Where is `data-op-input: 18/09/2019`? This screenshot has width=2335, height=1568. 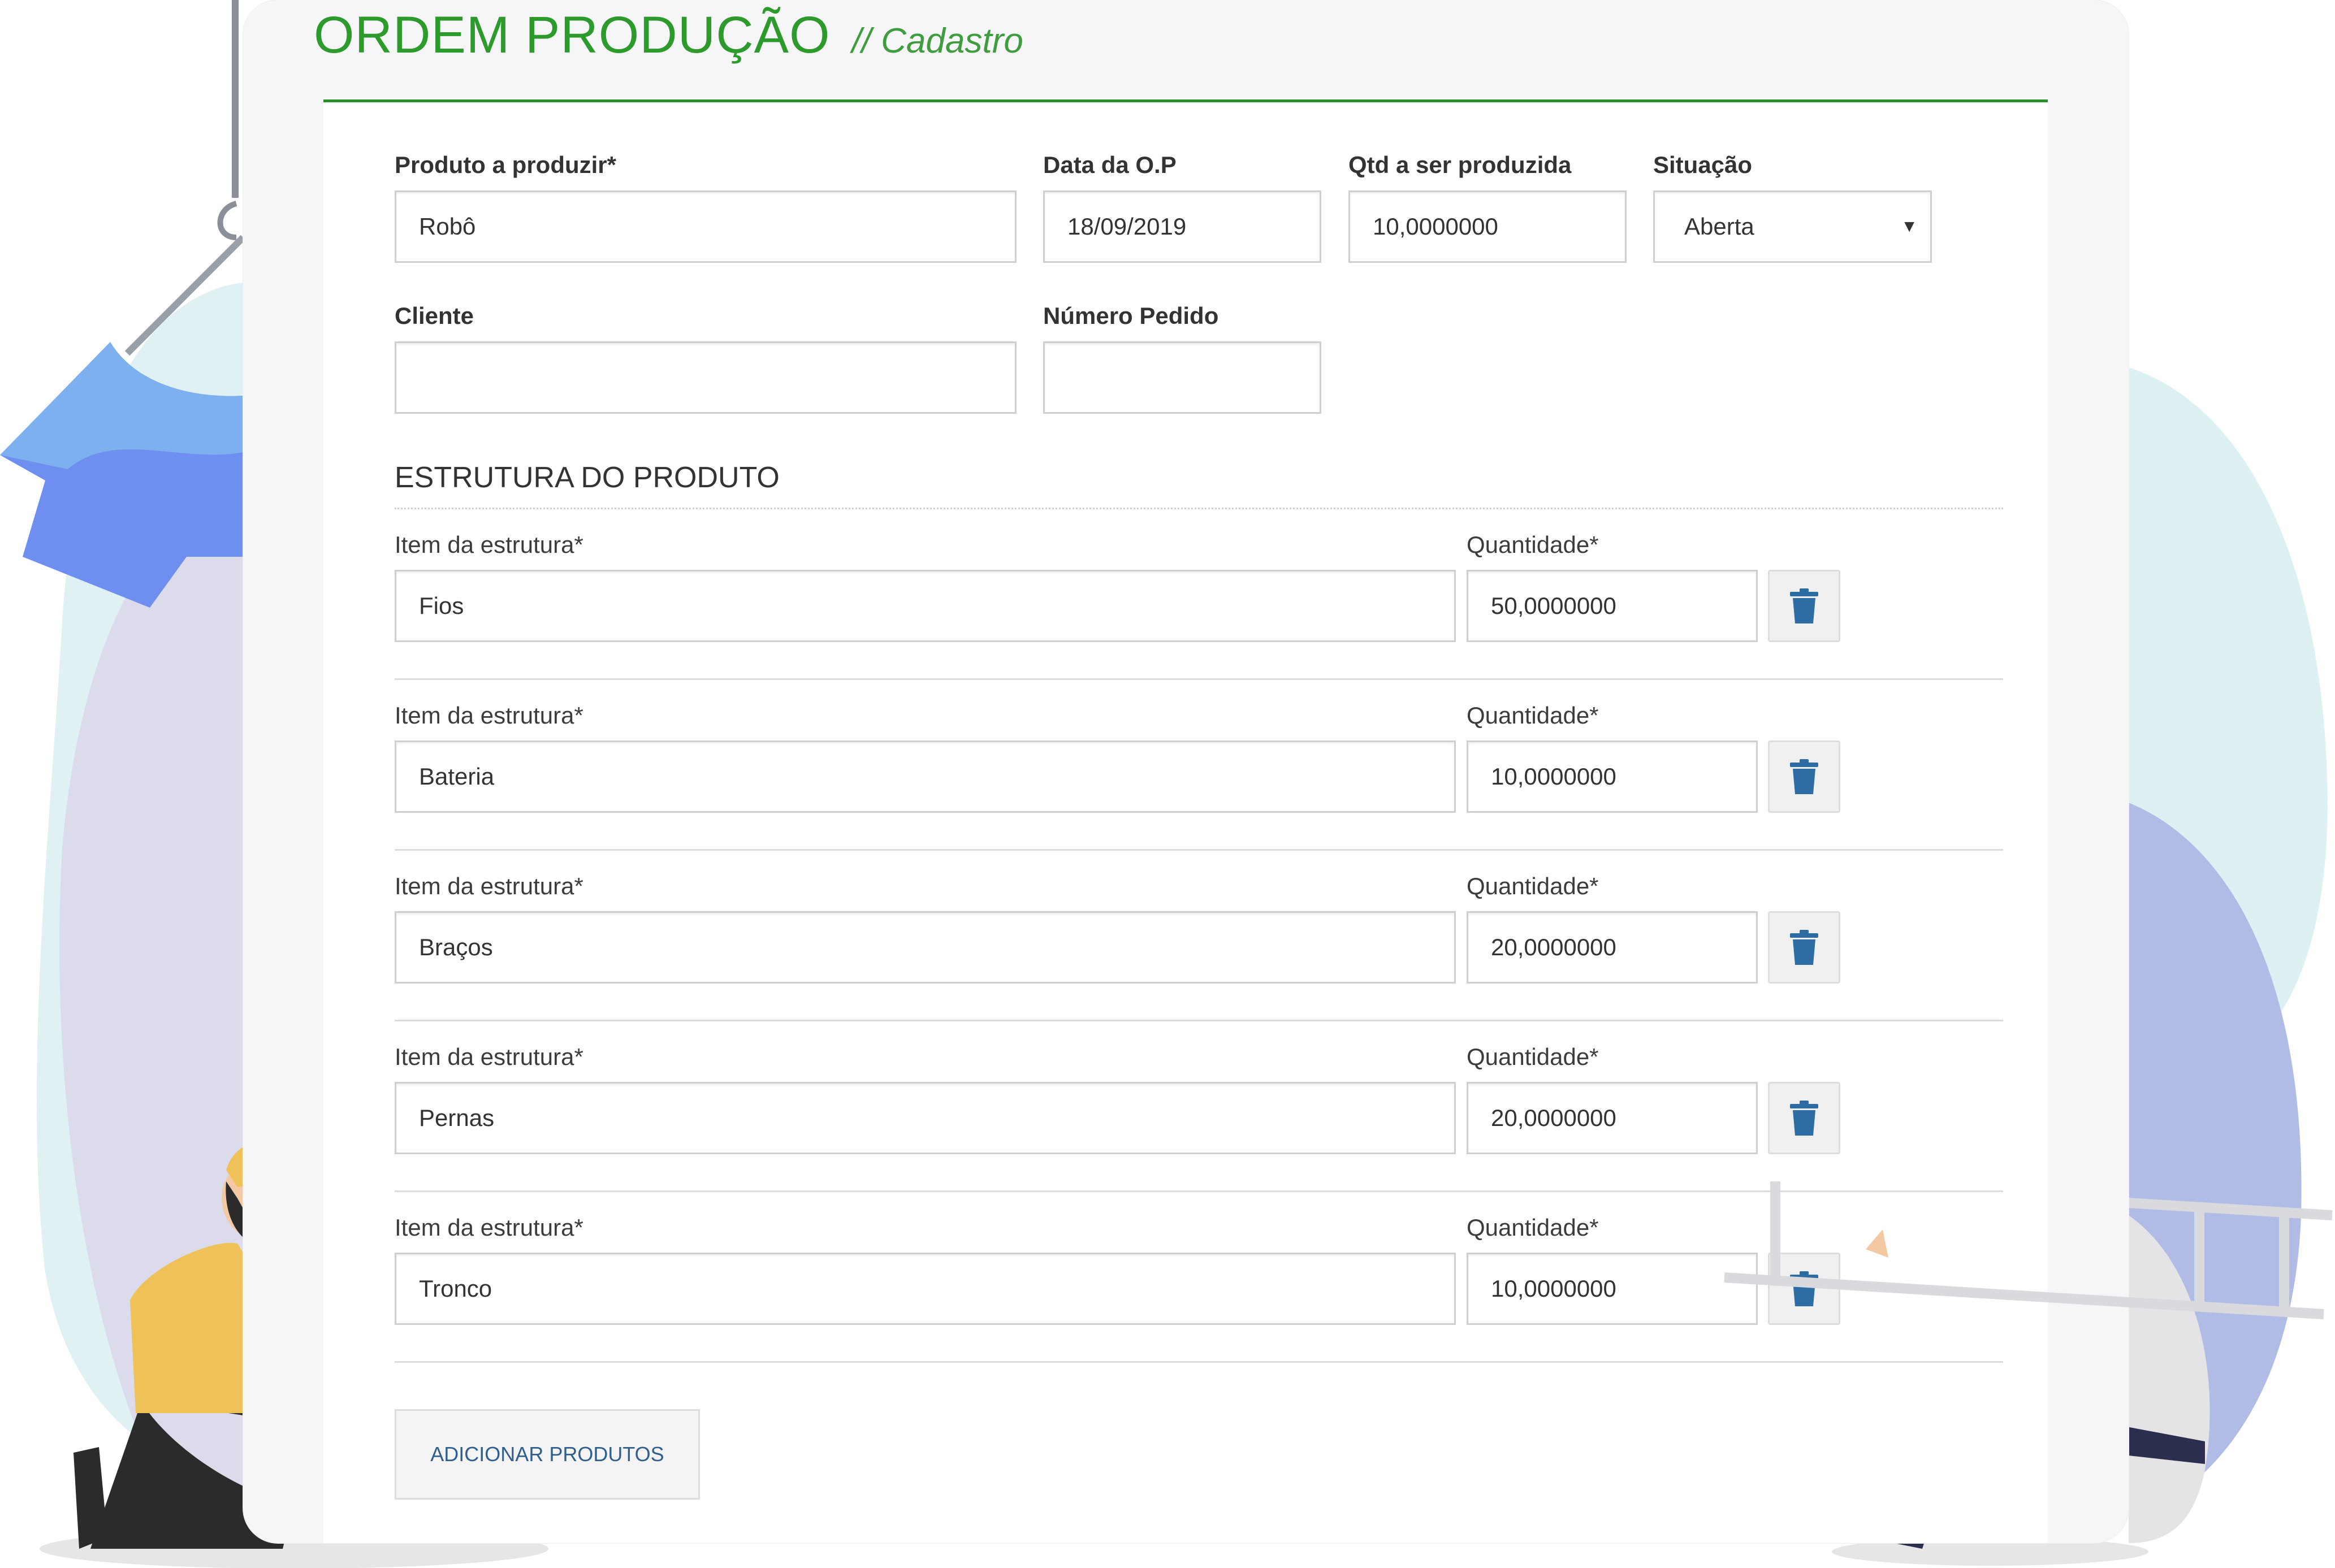
data-op-input: 18/09/2019 is located at coordinates (1182, 226).